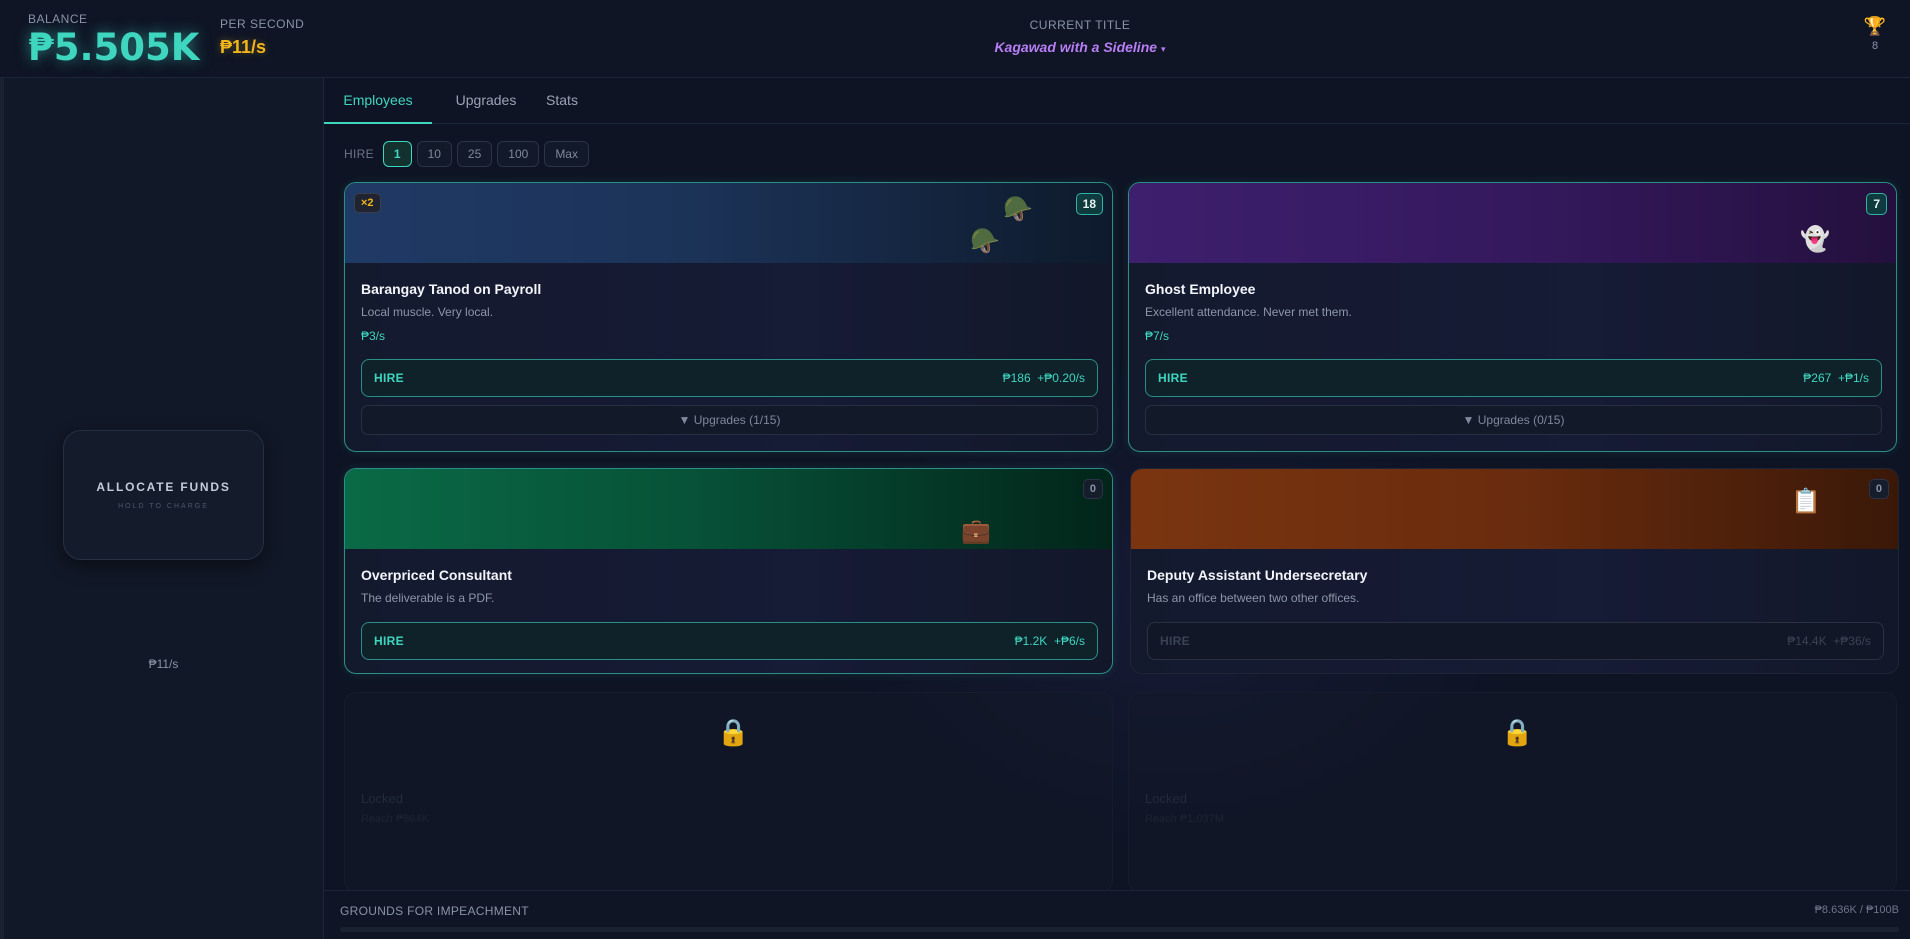 The image size is (1910, 939). Describe the element at coordinates (262, 24) in the screenshot. I see `per-second-label: PER SECOND` at that location.